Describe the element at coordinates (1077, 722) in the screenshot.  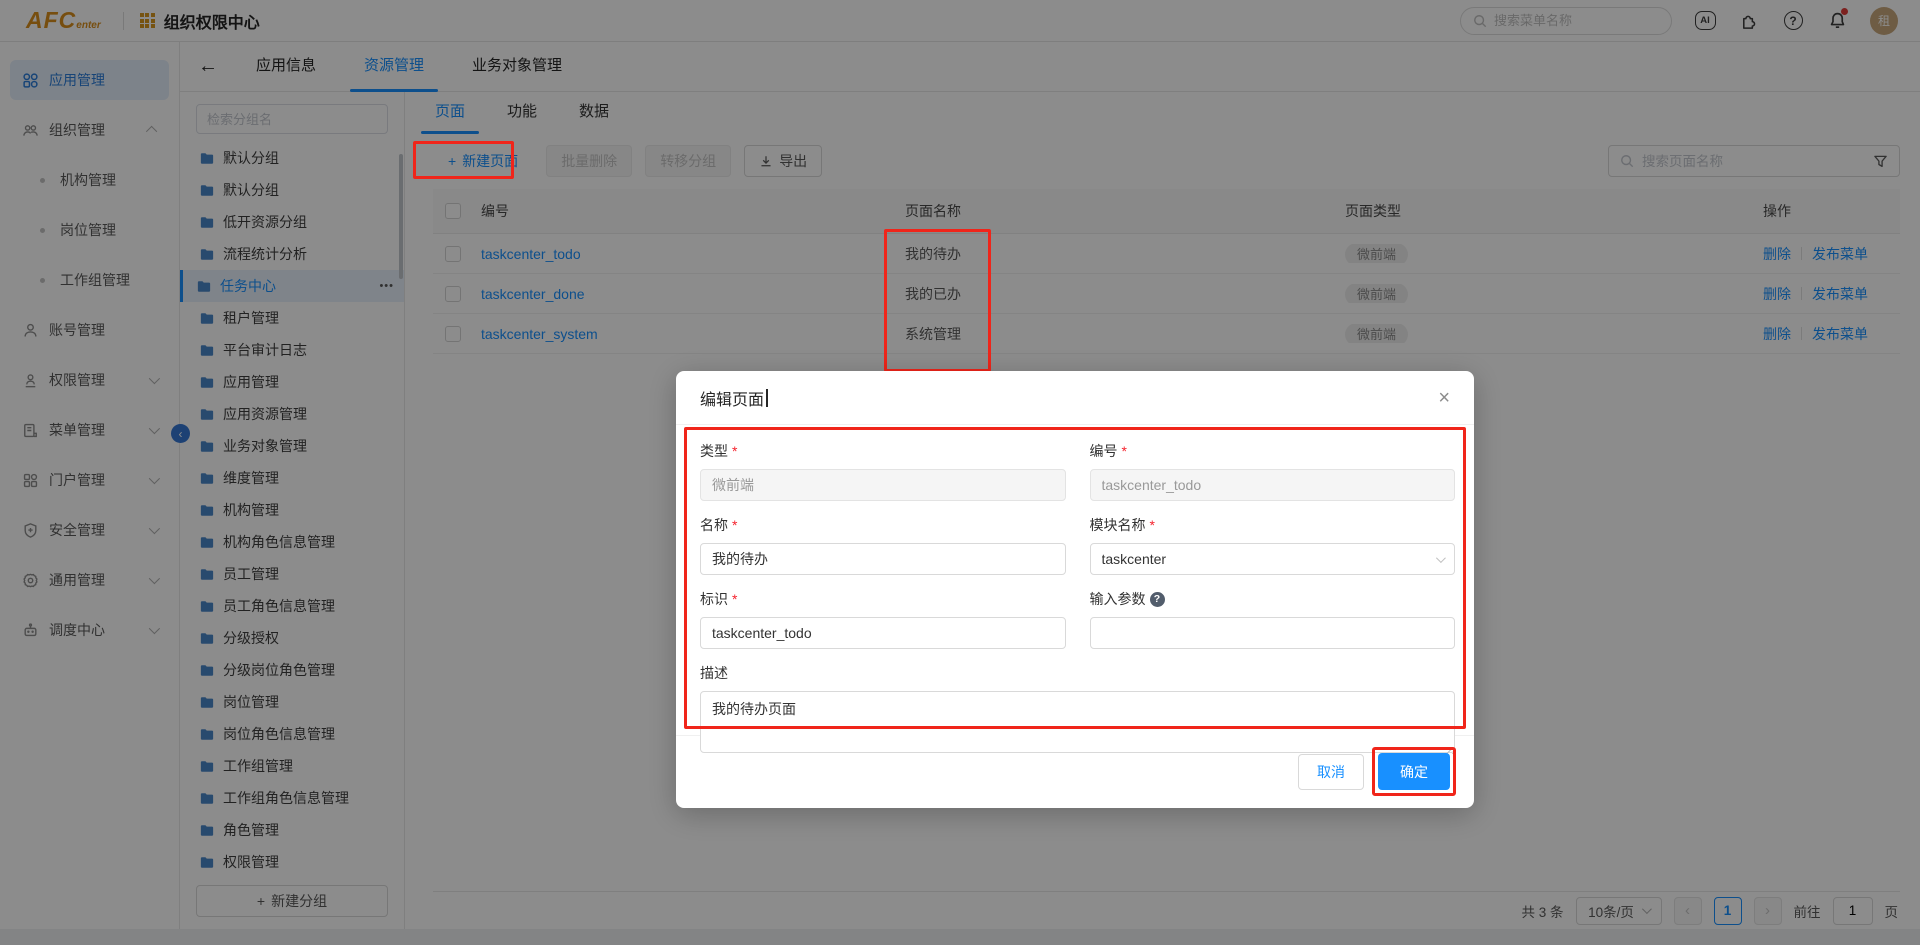
I see `description-textarea: 我的待办页面` at that location.